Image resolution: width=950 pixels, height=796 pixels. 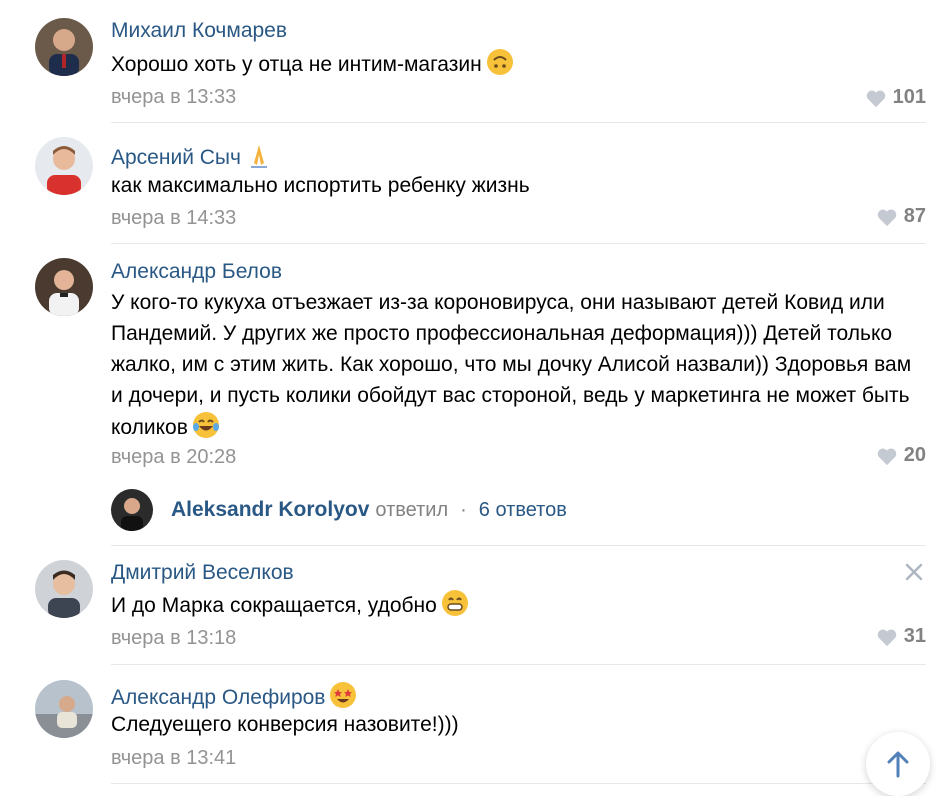 I want to click on comment-author: Арсений Сыч, so click(x=176, y=157).